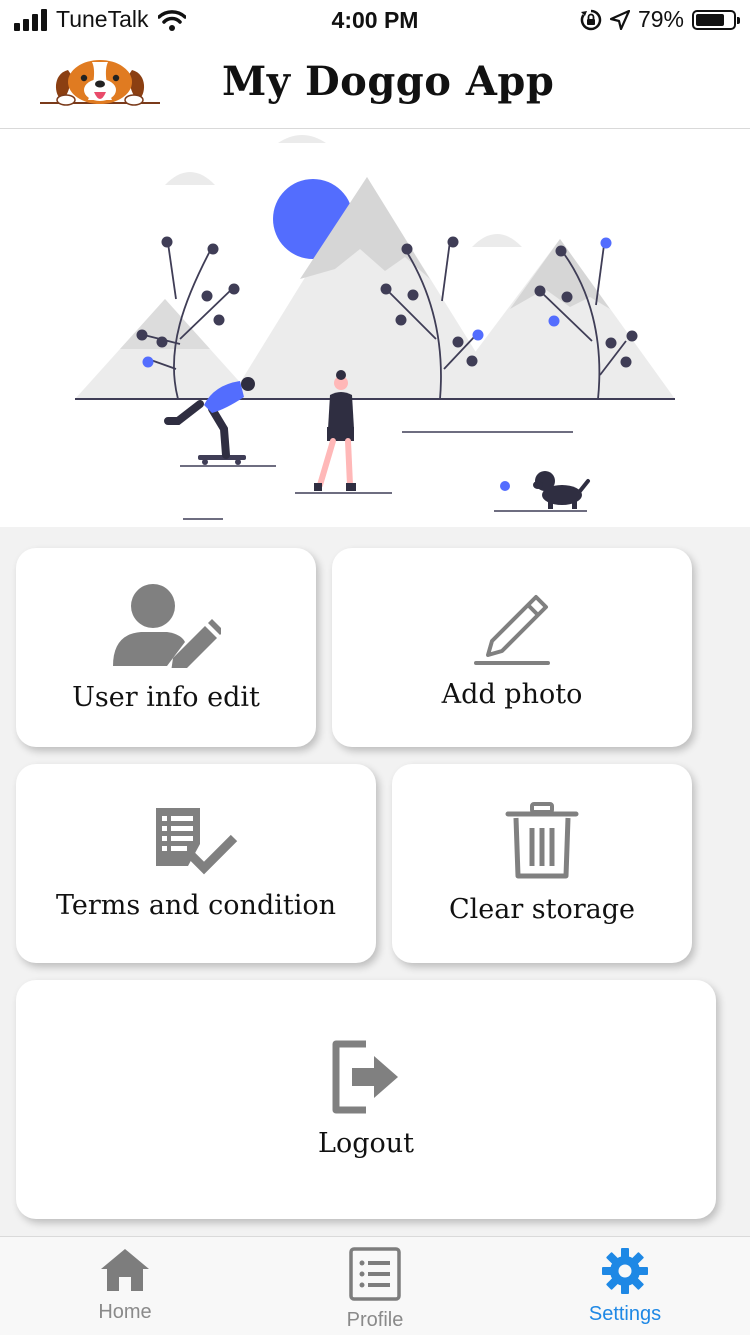 The image size is (750, 1335). What do you see at coordinates (365, 1077) in the screenshot?
I see `logout-icon` at bounding box center [365, 1077].